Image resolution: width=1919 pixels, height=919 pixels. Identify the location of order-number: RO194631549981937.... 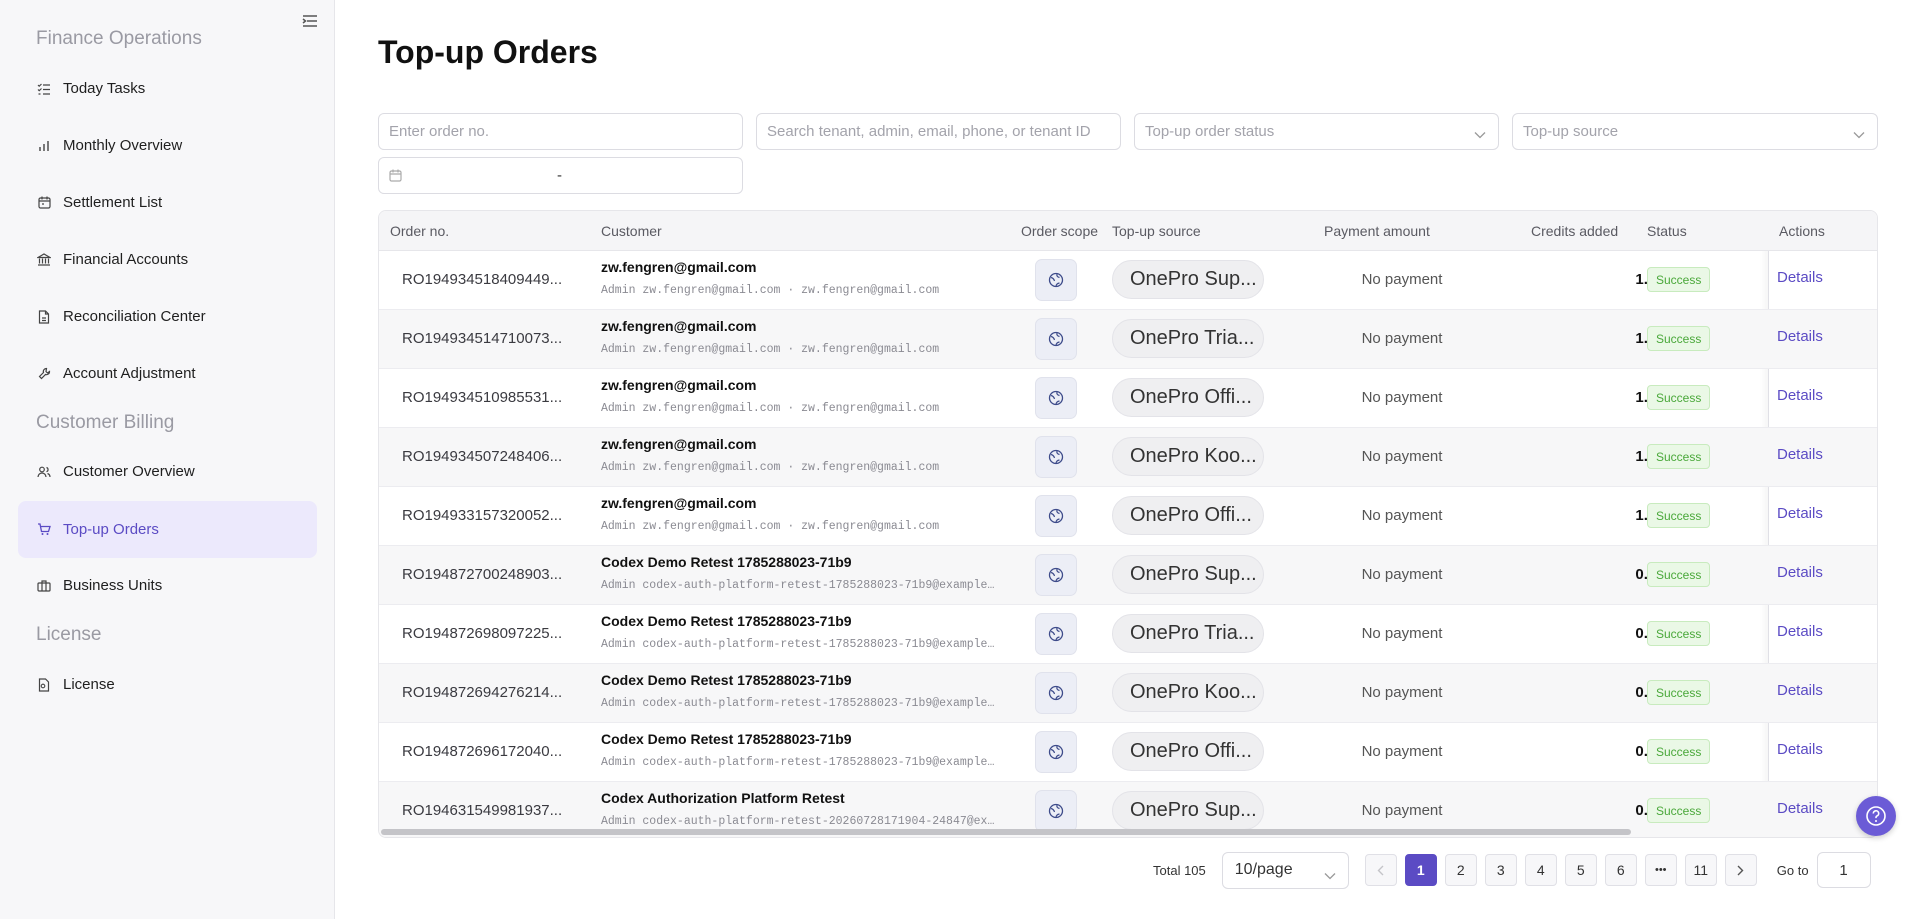
(482, 810).